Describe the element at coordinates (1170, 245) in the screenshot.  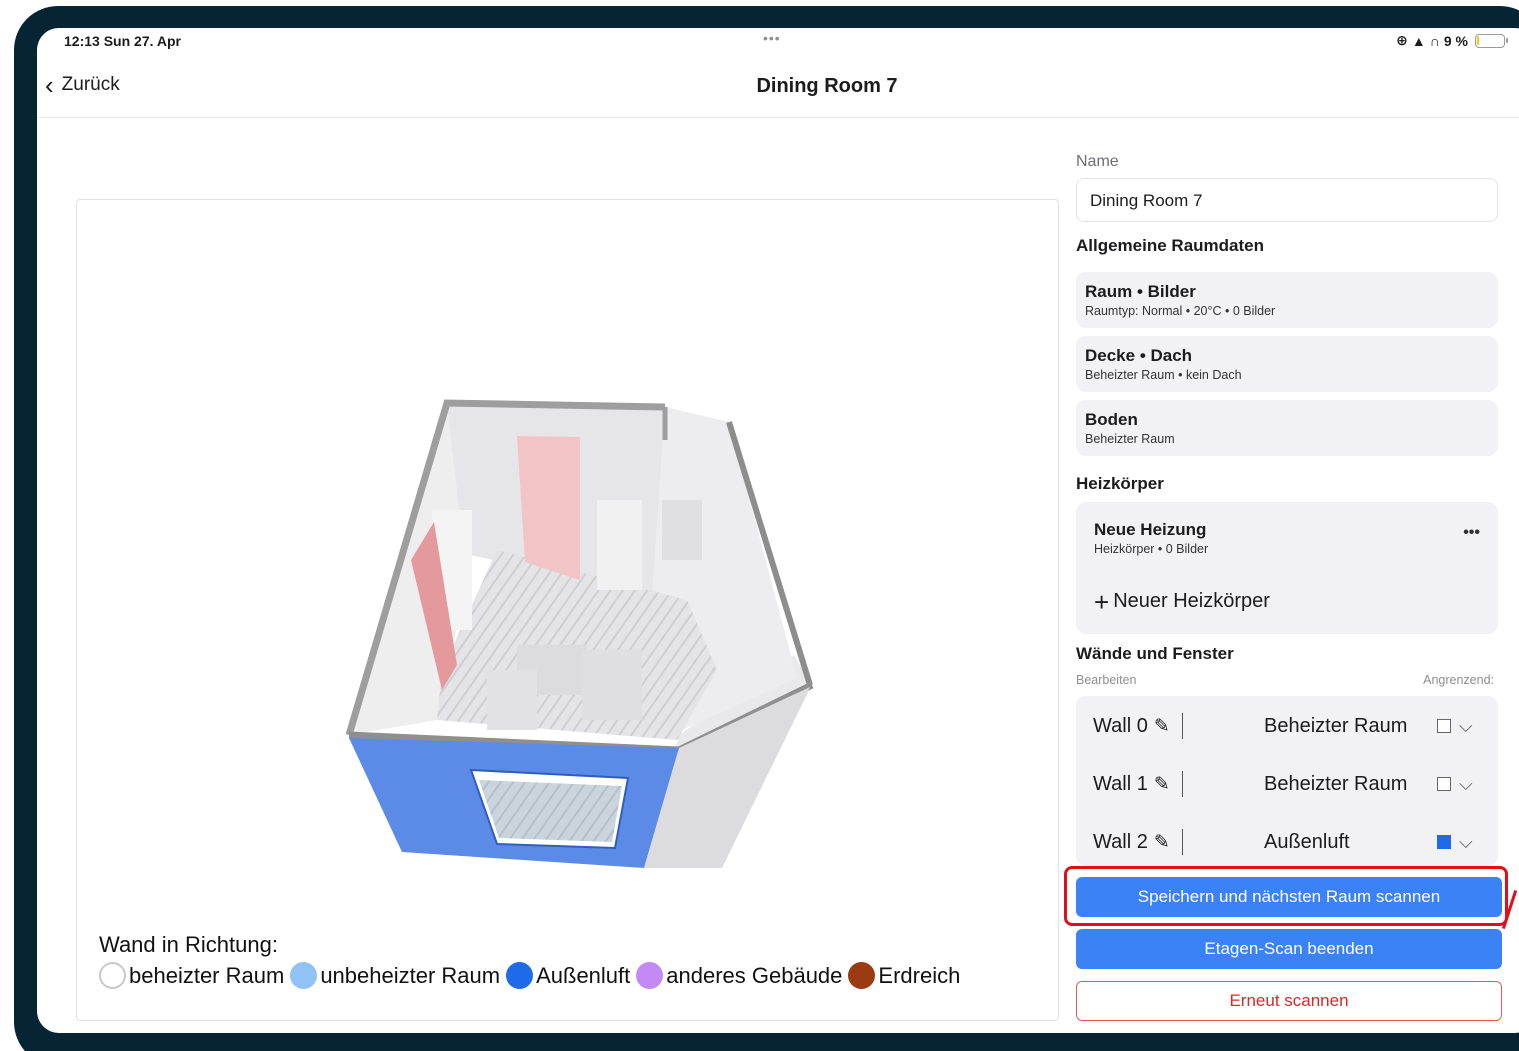
I see `general-section-title: Allgemeine Raumdaten` at that location.